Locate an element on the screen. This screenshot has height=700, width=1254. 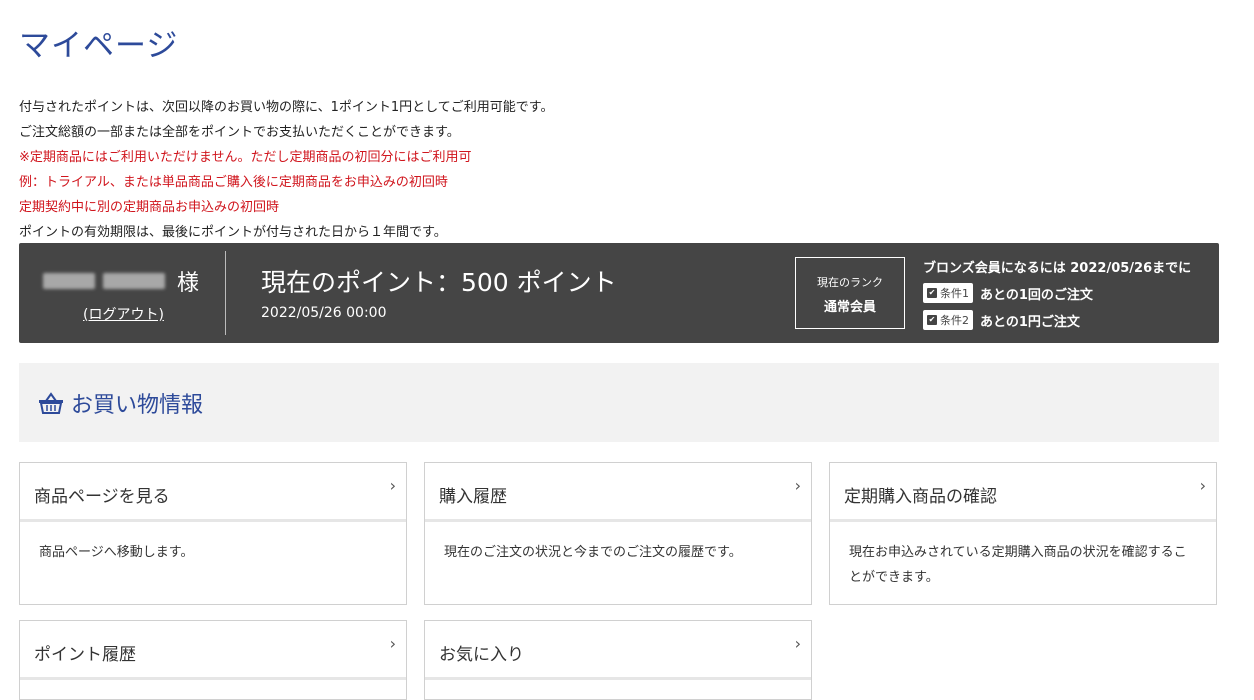
shopping-info-header: お買い物情報 is located at coordinates (619, 402).